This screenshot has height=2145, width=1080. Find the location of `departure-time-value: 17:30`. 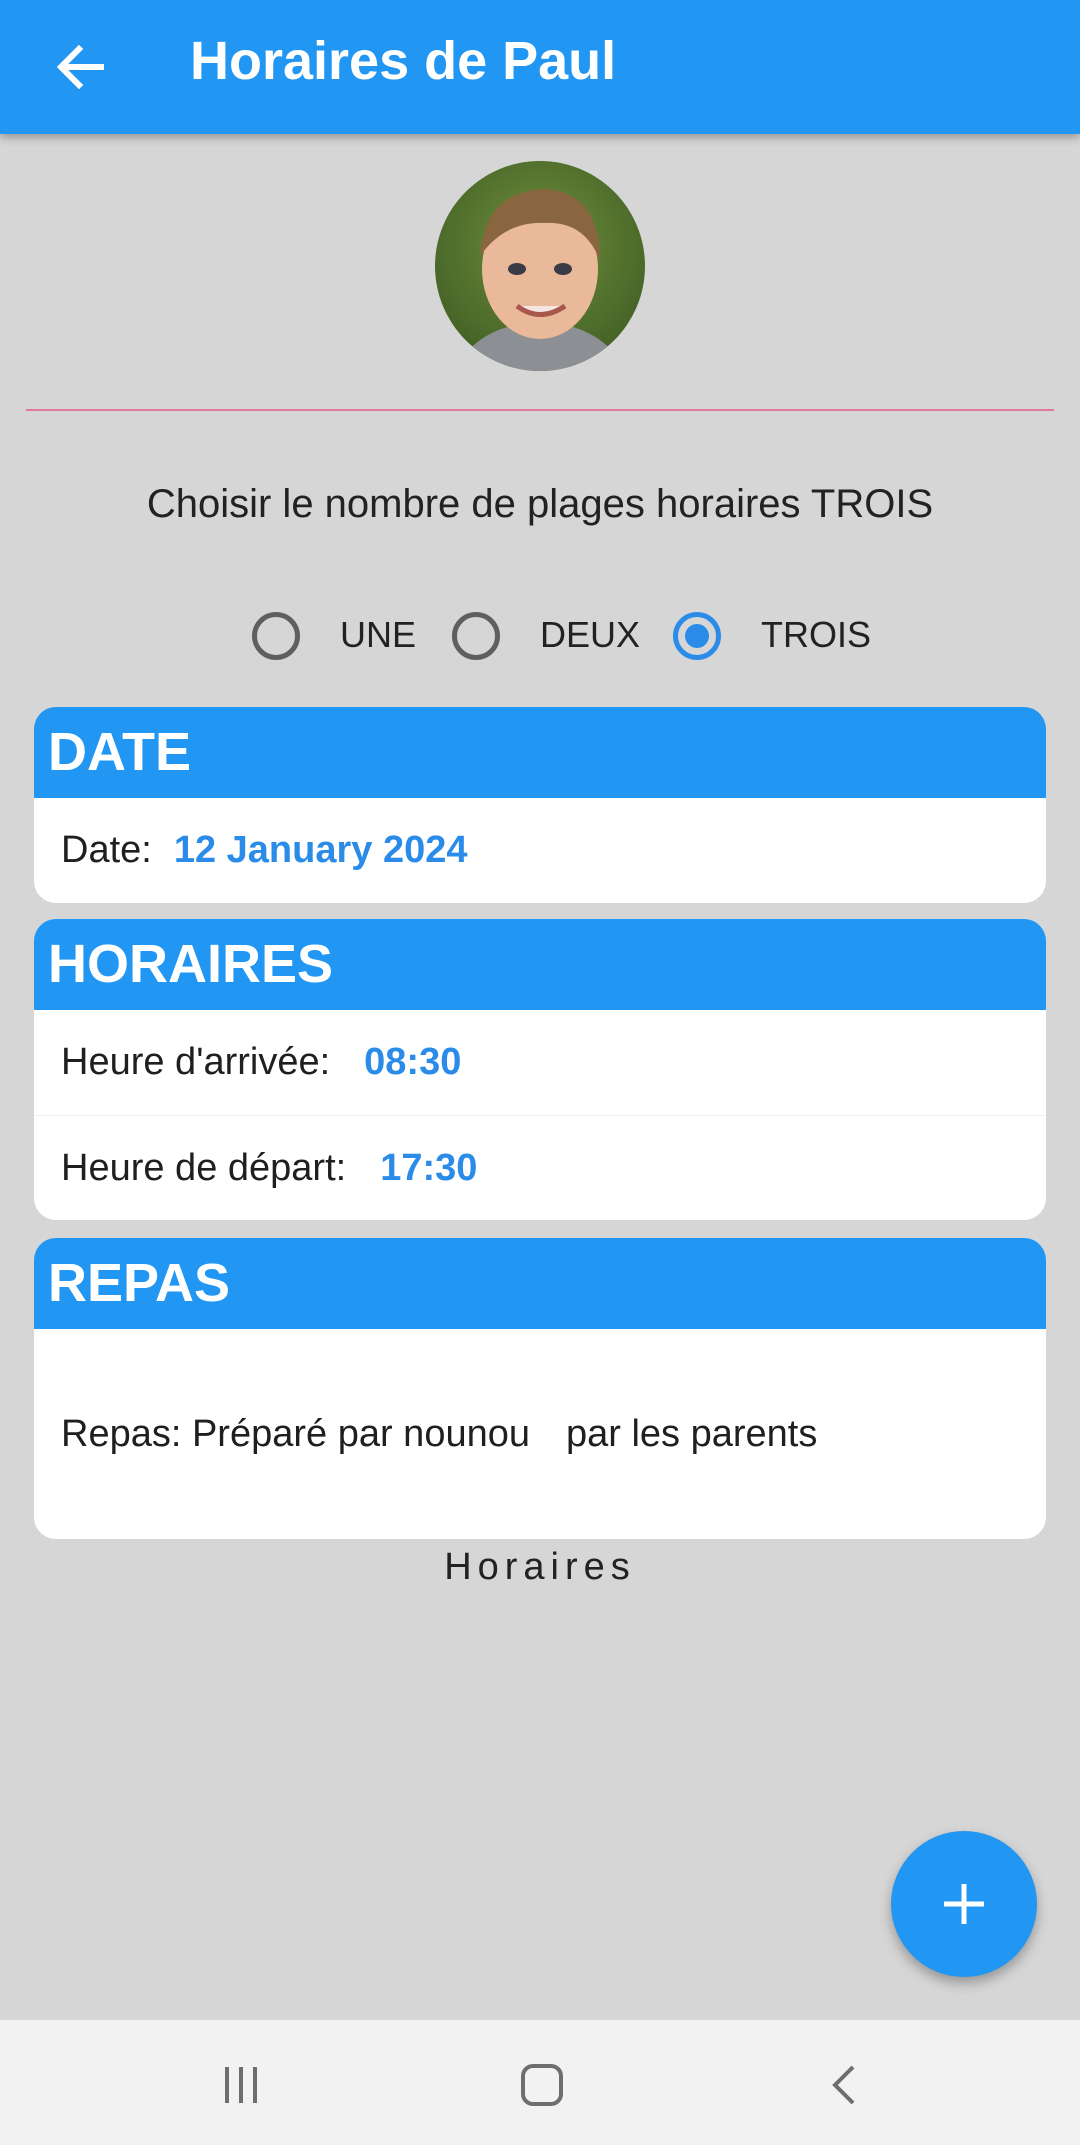

departure-time-value: 17:30 is located at coordinates (428, 1168).